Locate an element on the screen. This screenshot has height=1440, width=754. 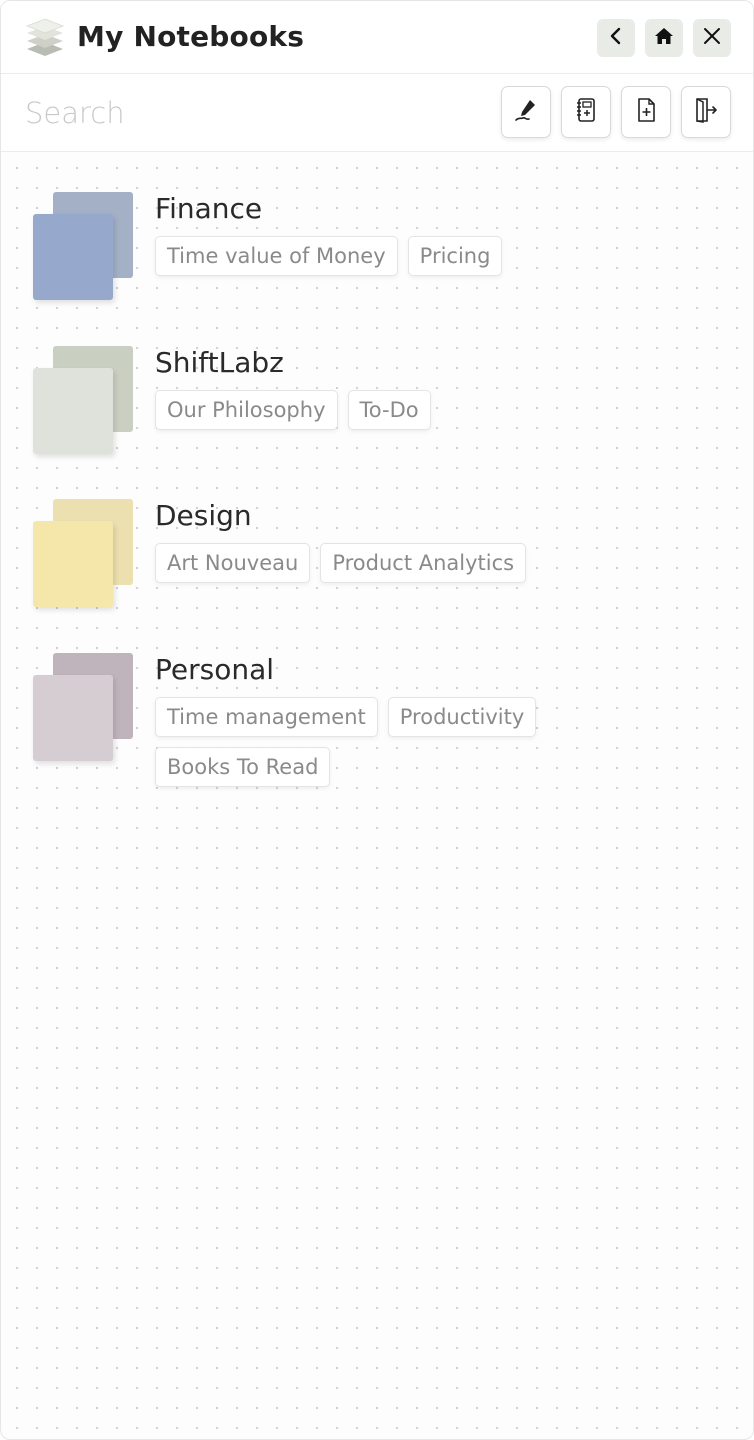
home-button is located at coordinates (664, 38).